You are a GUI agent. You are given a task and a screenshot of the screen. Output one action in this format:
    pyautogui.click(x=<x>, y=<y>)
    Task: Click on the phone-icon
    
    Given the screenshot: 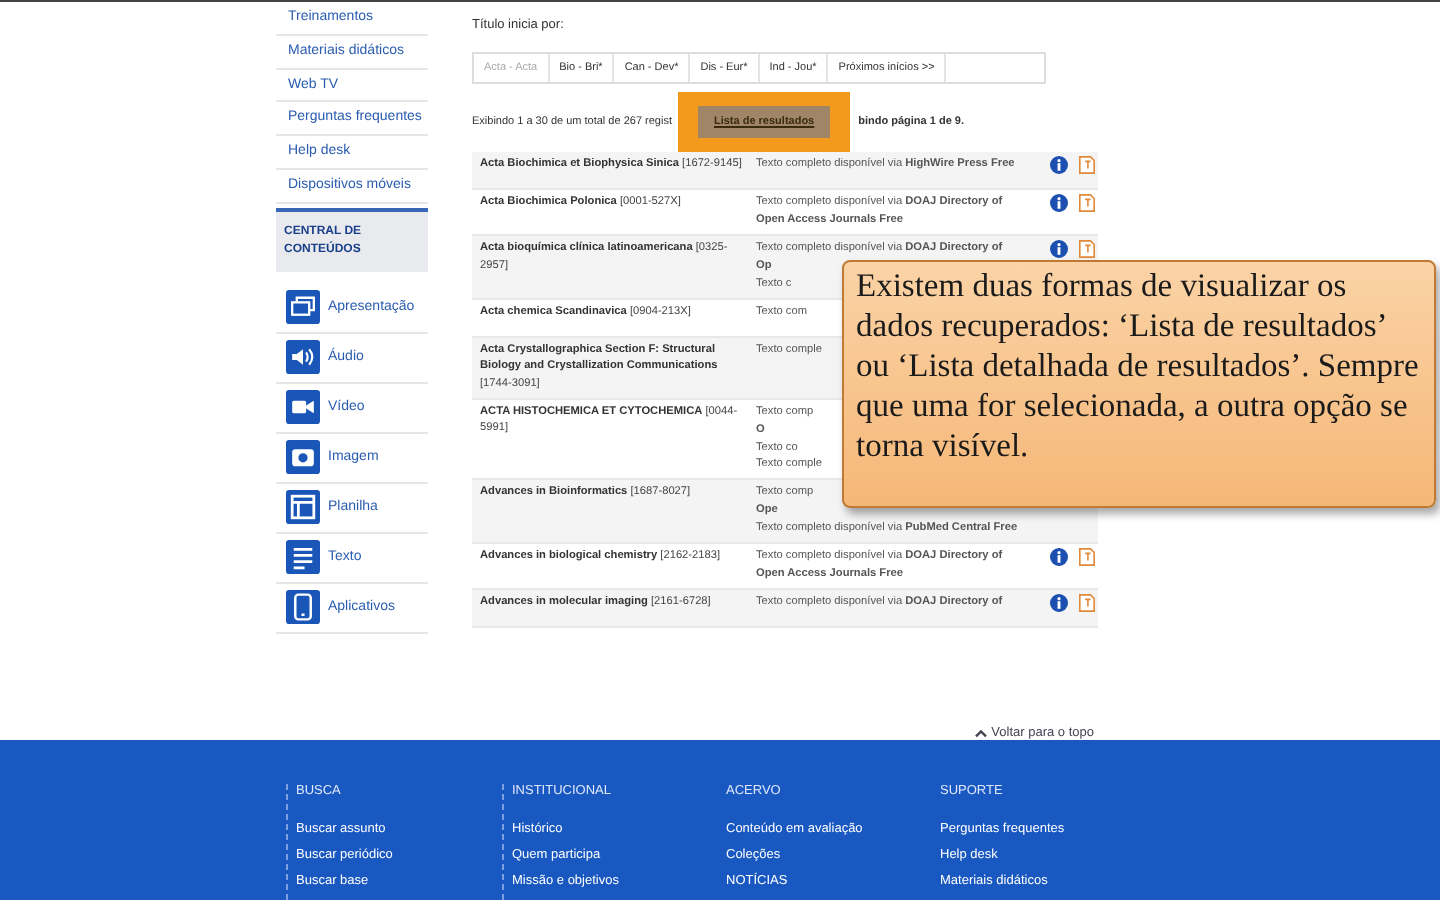 What is the action you would take?
    pyautogui.click(x=303, y=607)
    